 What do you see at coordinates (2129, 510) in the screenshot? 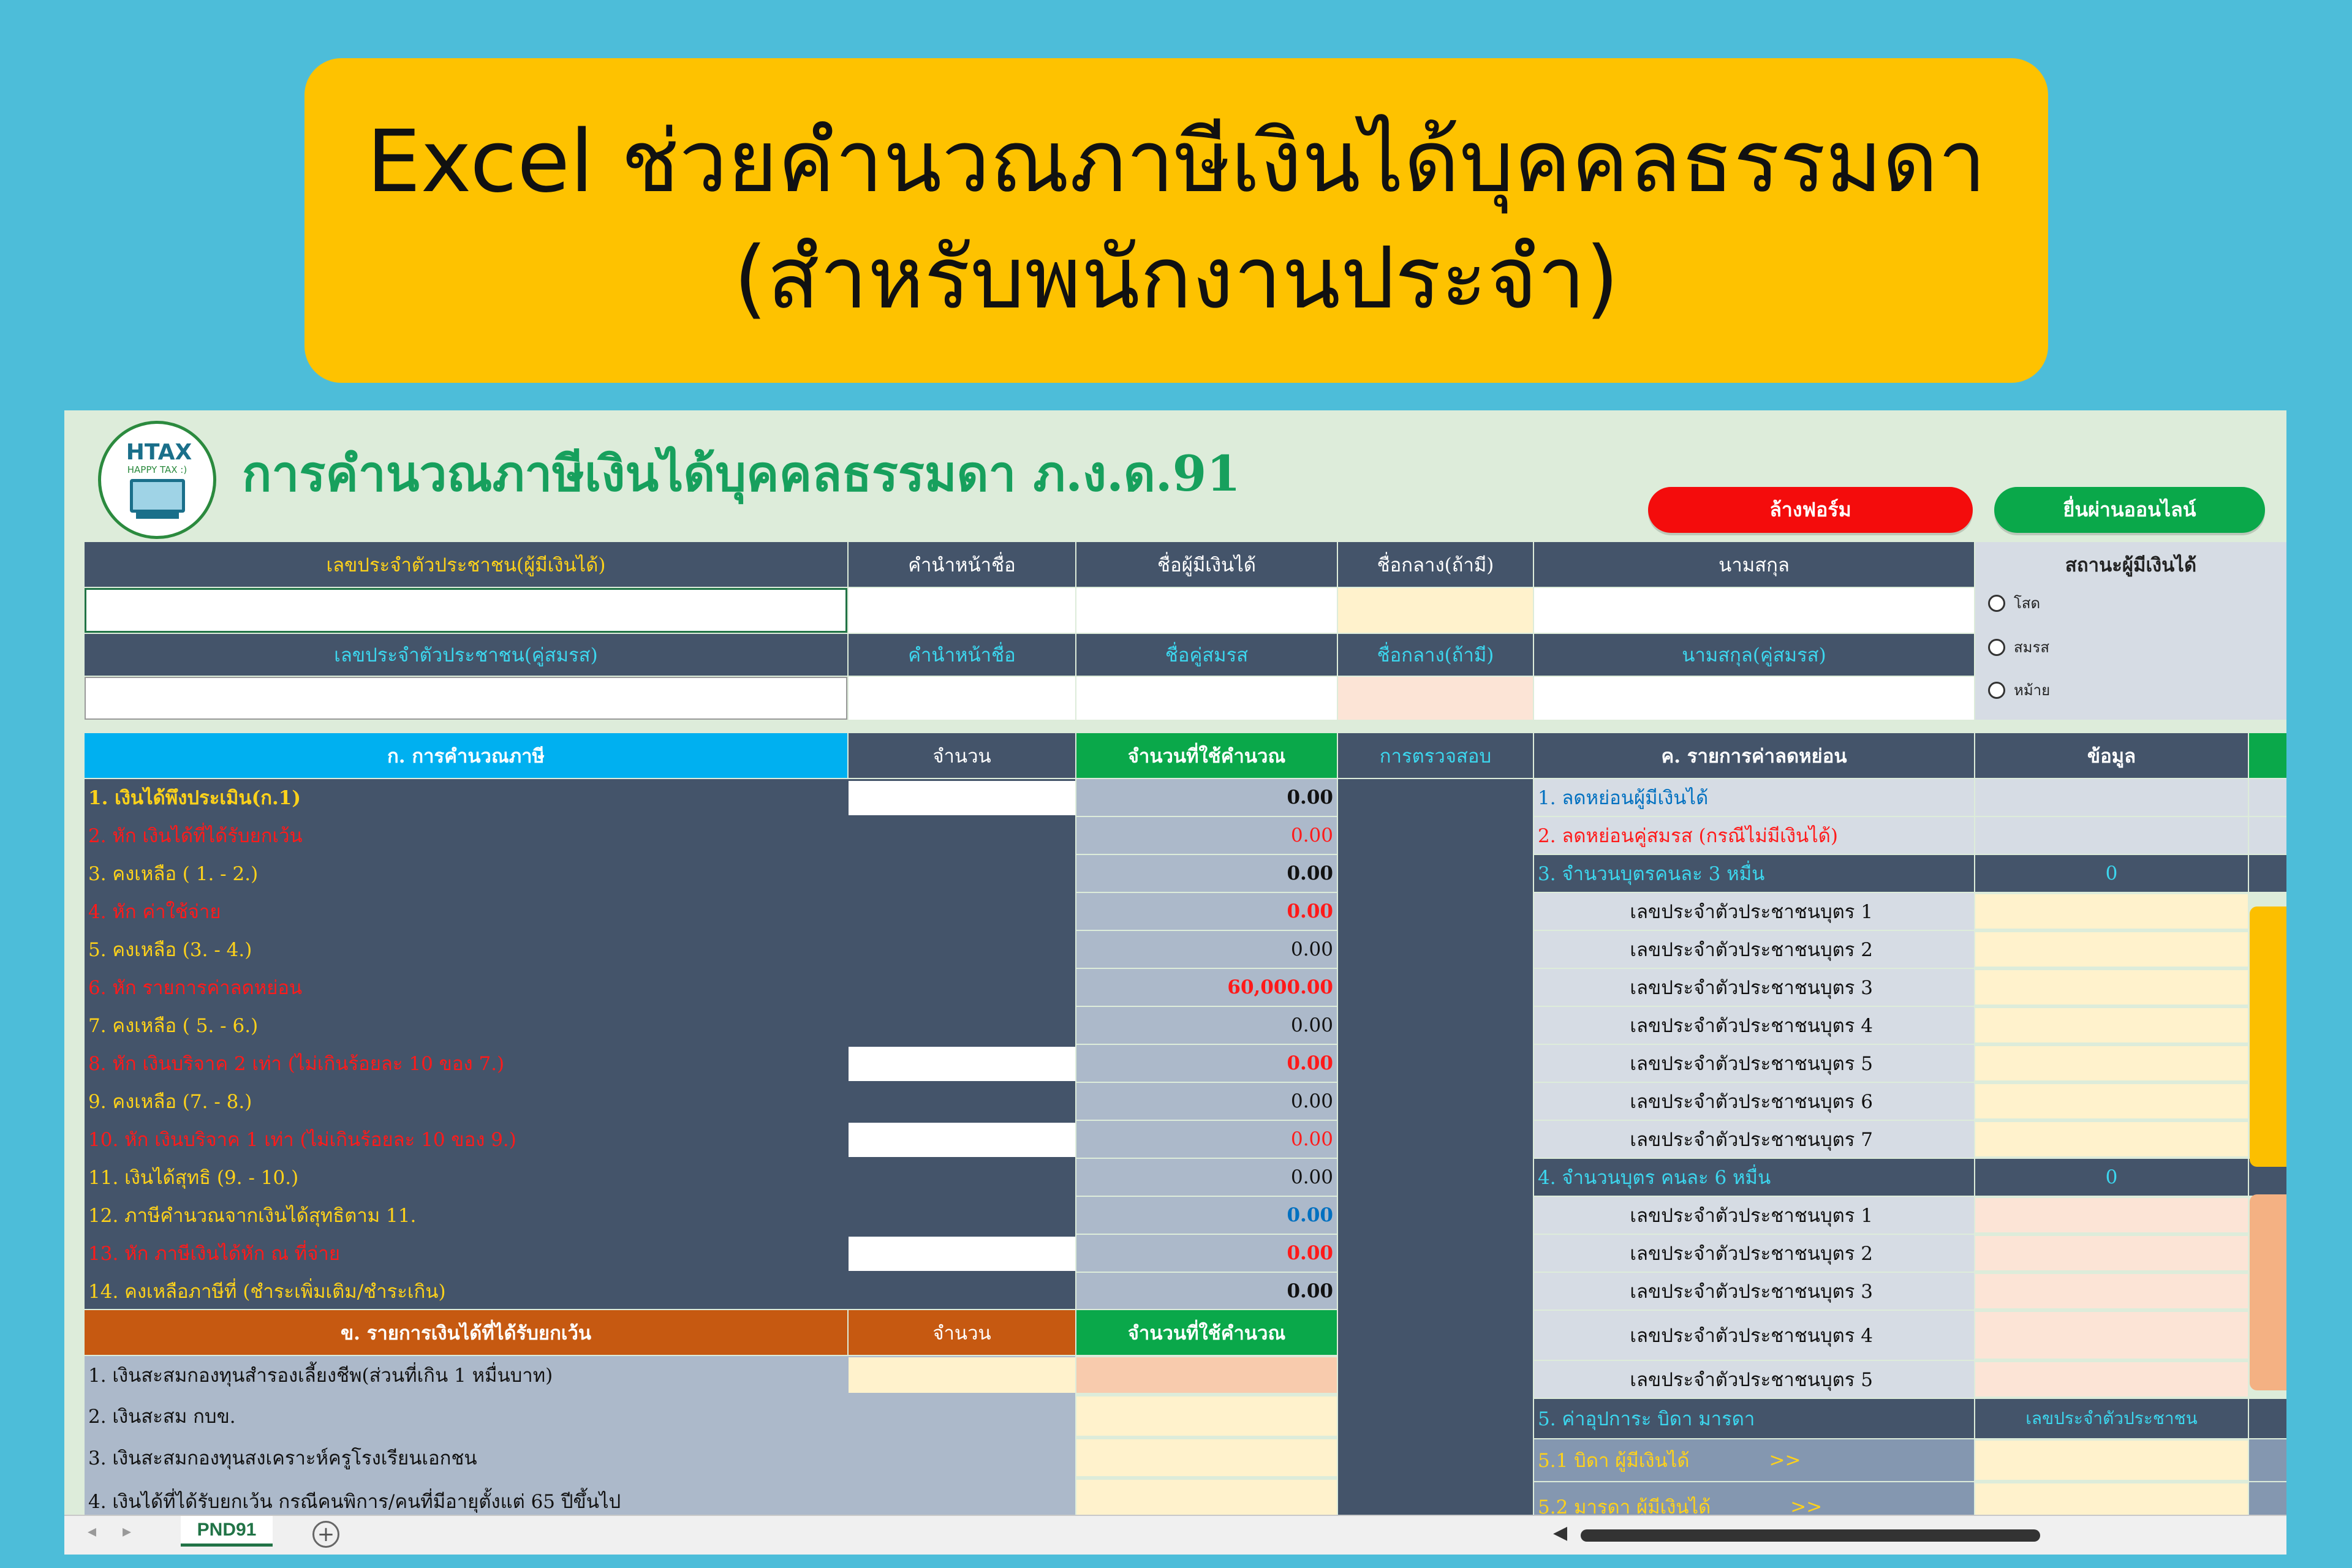
I see `submit-online-button: ยื่นผ่านออนไลน์` at bounding box center [2129, 510].